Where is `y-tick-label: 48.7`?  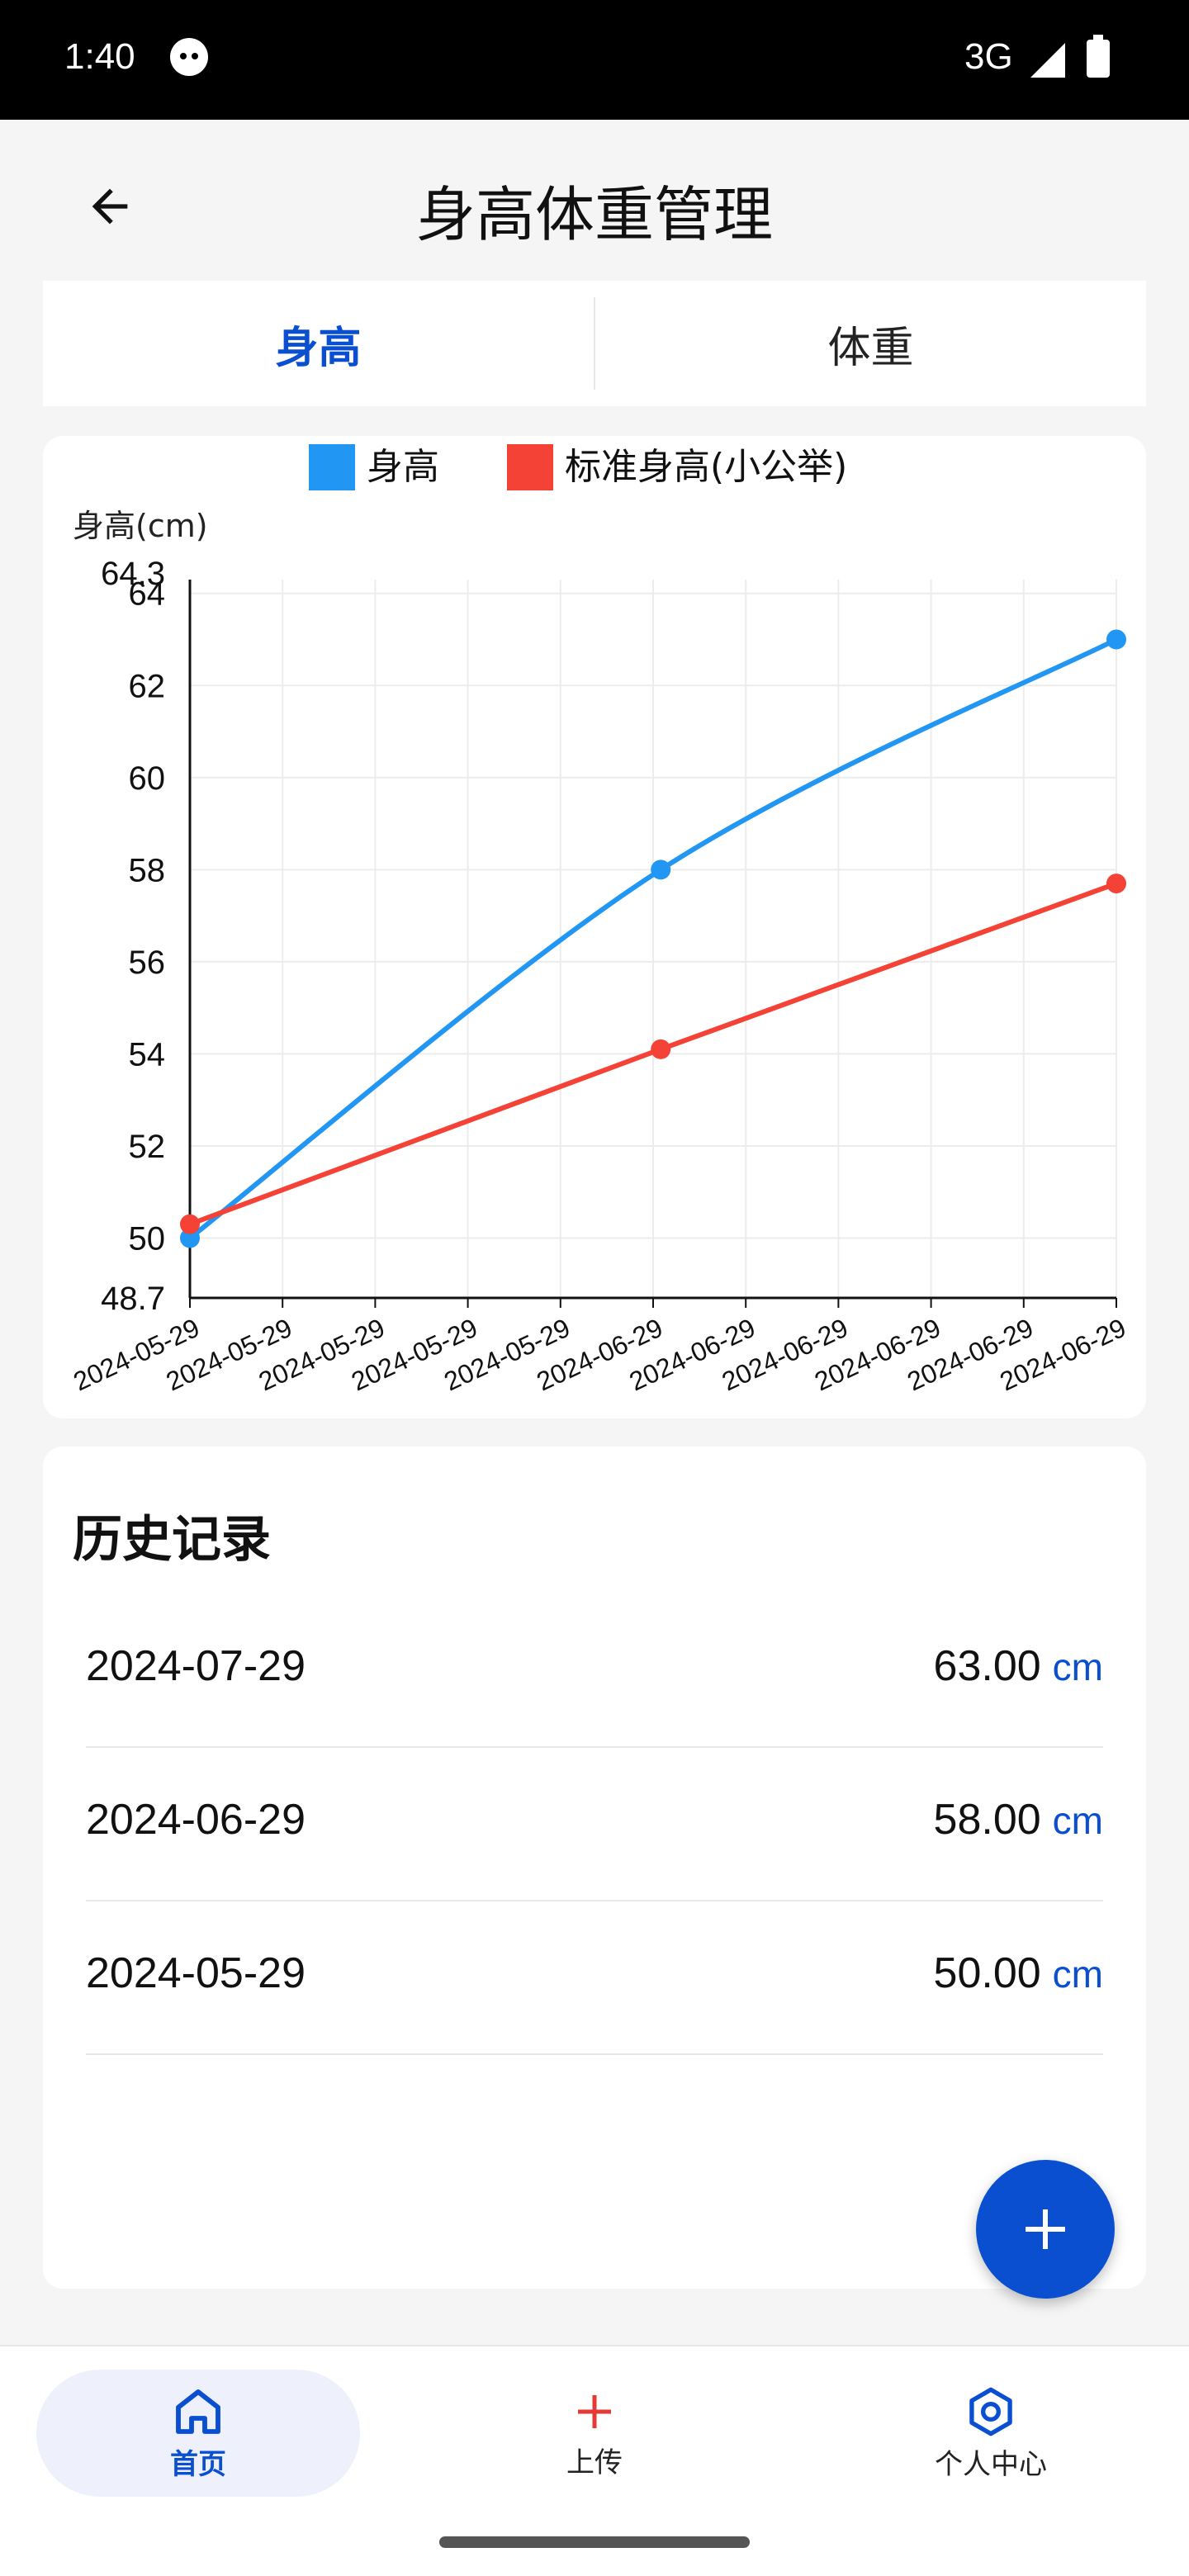 y-tick-label: 48.7 is located at coordinates (133, 1299).